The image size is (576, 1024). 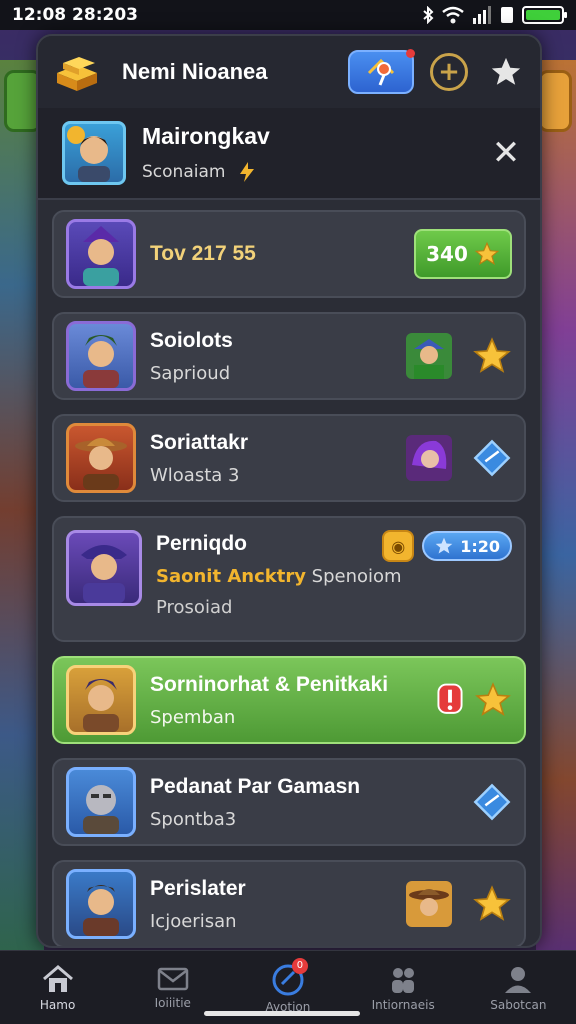 I want to click on nav-label: Hamo, so click(x=57, y=1004).